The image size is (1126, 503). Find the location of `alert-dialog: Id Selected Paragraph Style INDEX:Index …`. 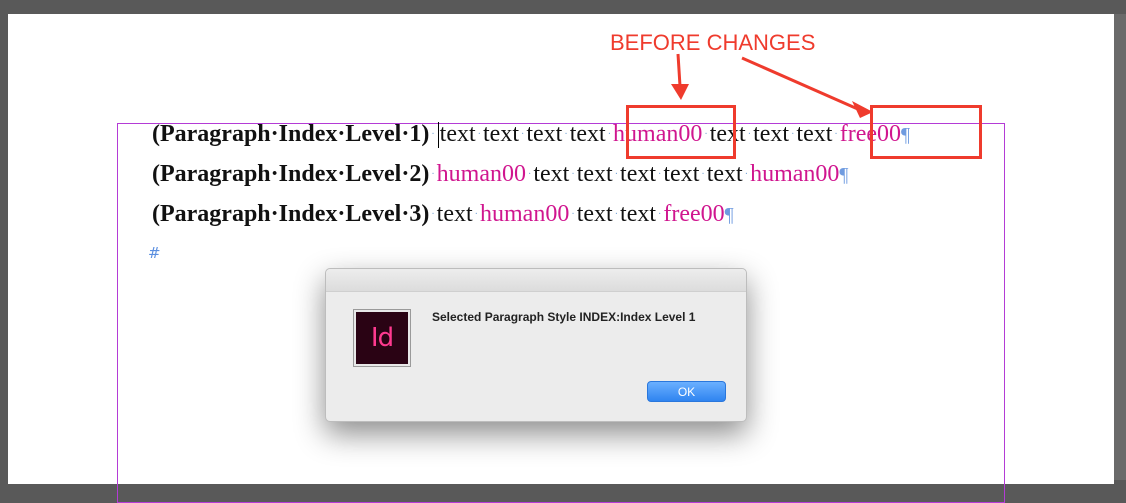

alert-dialog: Id Selected Paragraph Style INDEX:Index … is located at coordinates (536, 345).